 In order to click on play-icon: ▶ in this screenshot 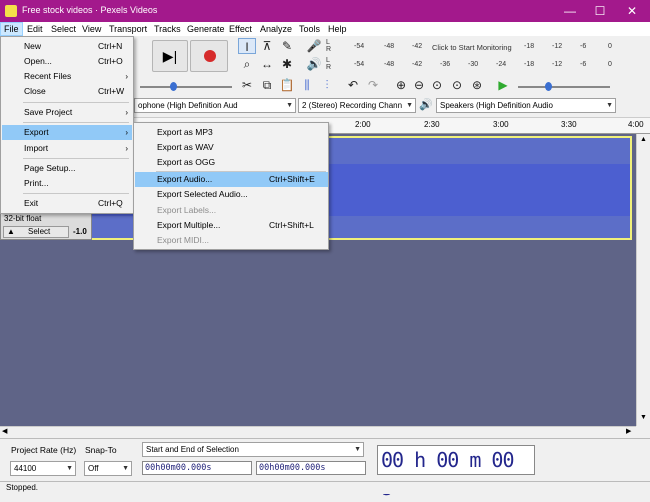, I will do `click(503, 85)`.